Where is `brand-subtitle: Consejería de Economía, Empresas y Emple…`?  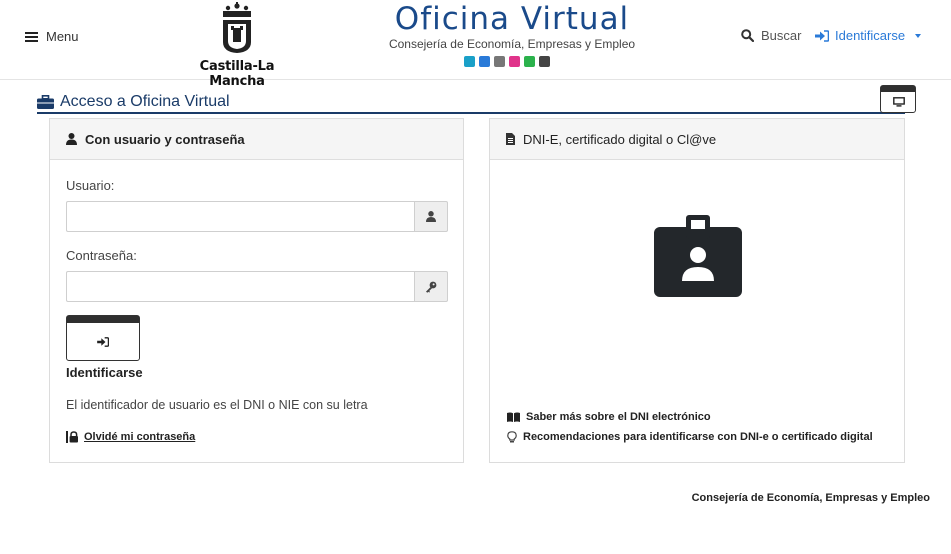
brand-subtitle: Consejería de Economía, Empresas y Emple… is located at coordinates (512, 44).